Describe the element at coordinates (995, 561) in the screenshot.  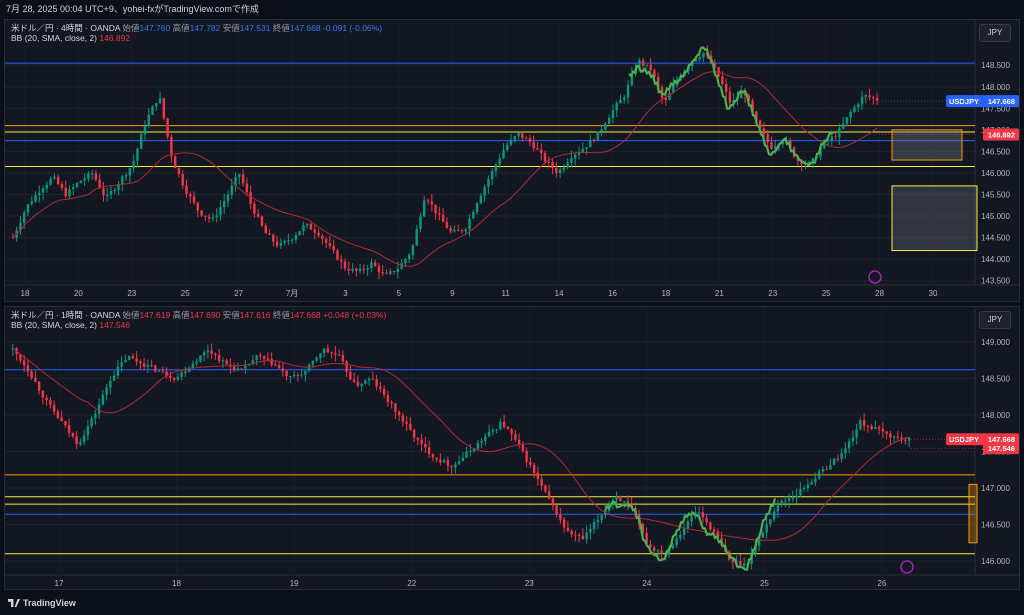
I see `price-axis-label: 146.000` at that location.